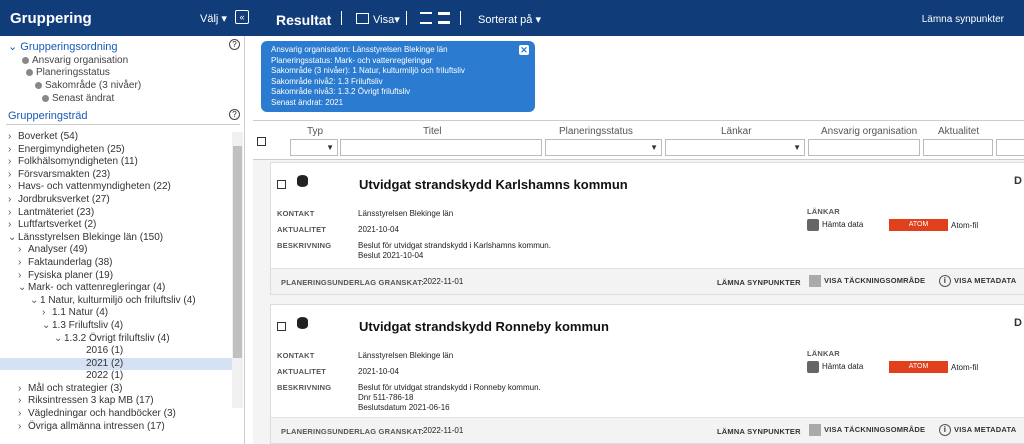  I want to click on tree-node: › Energimyndigheten (25), so click(116, 150).